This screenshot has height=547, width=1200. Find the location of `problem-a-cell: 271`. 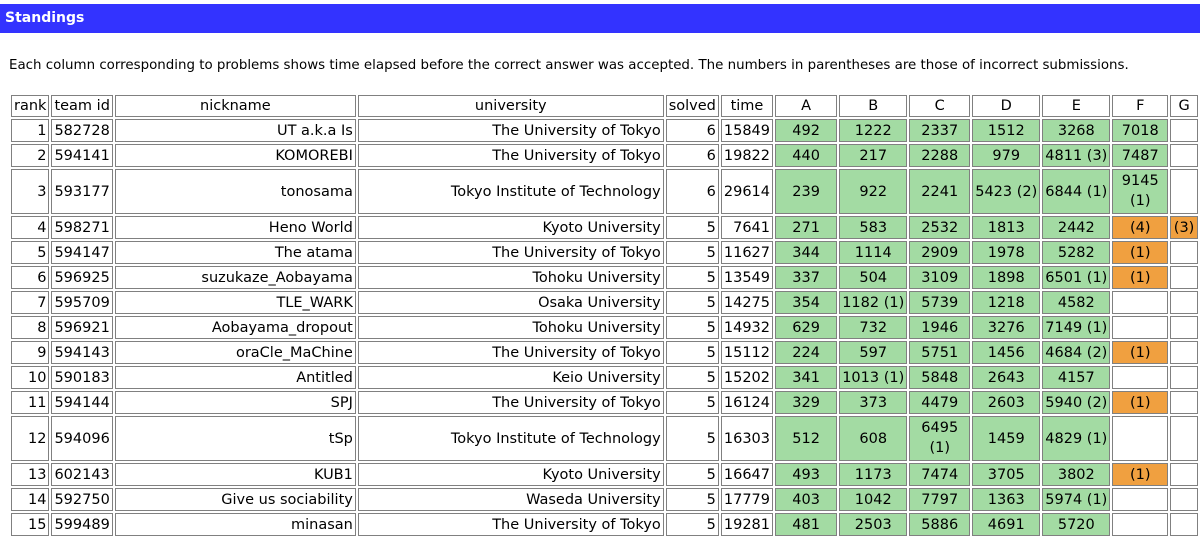

problem-a-cell: 271 is located at coordinates (806, 227).